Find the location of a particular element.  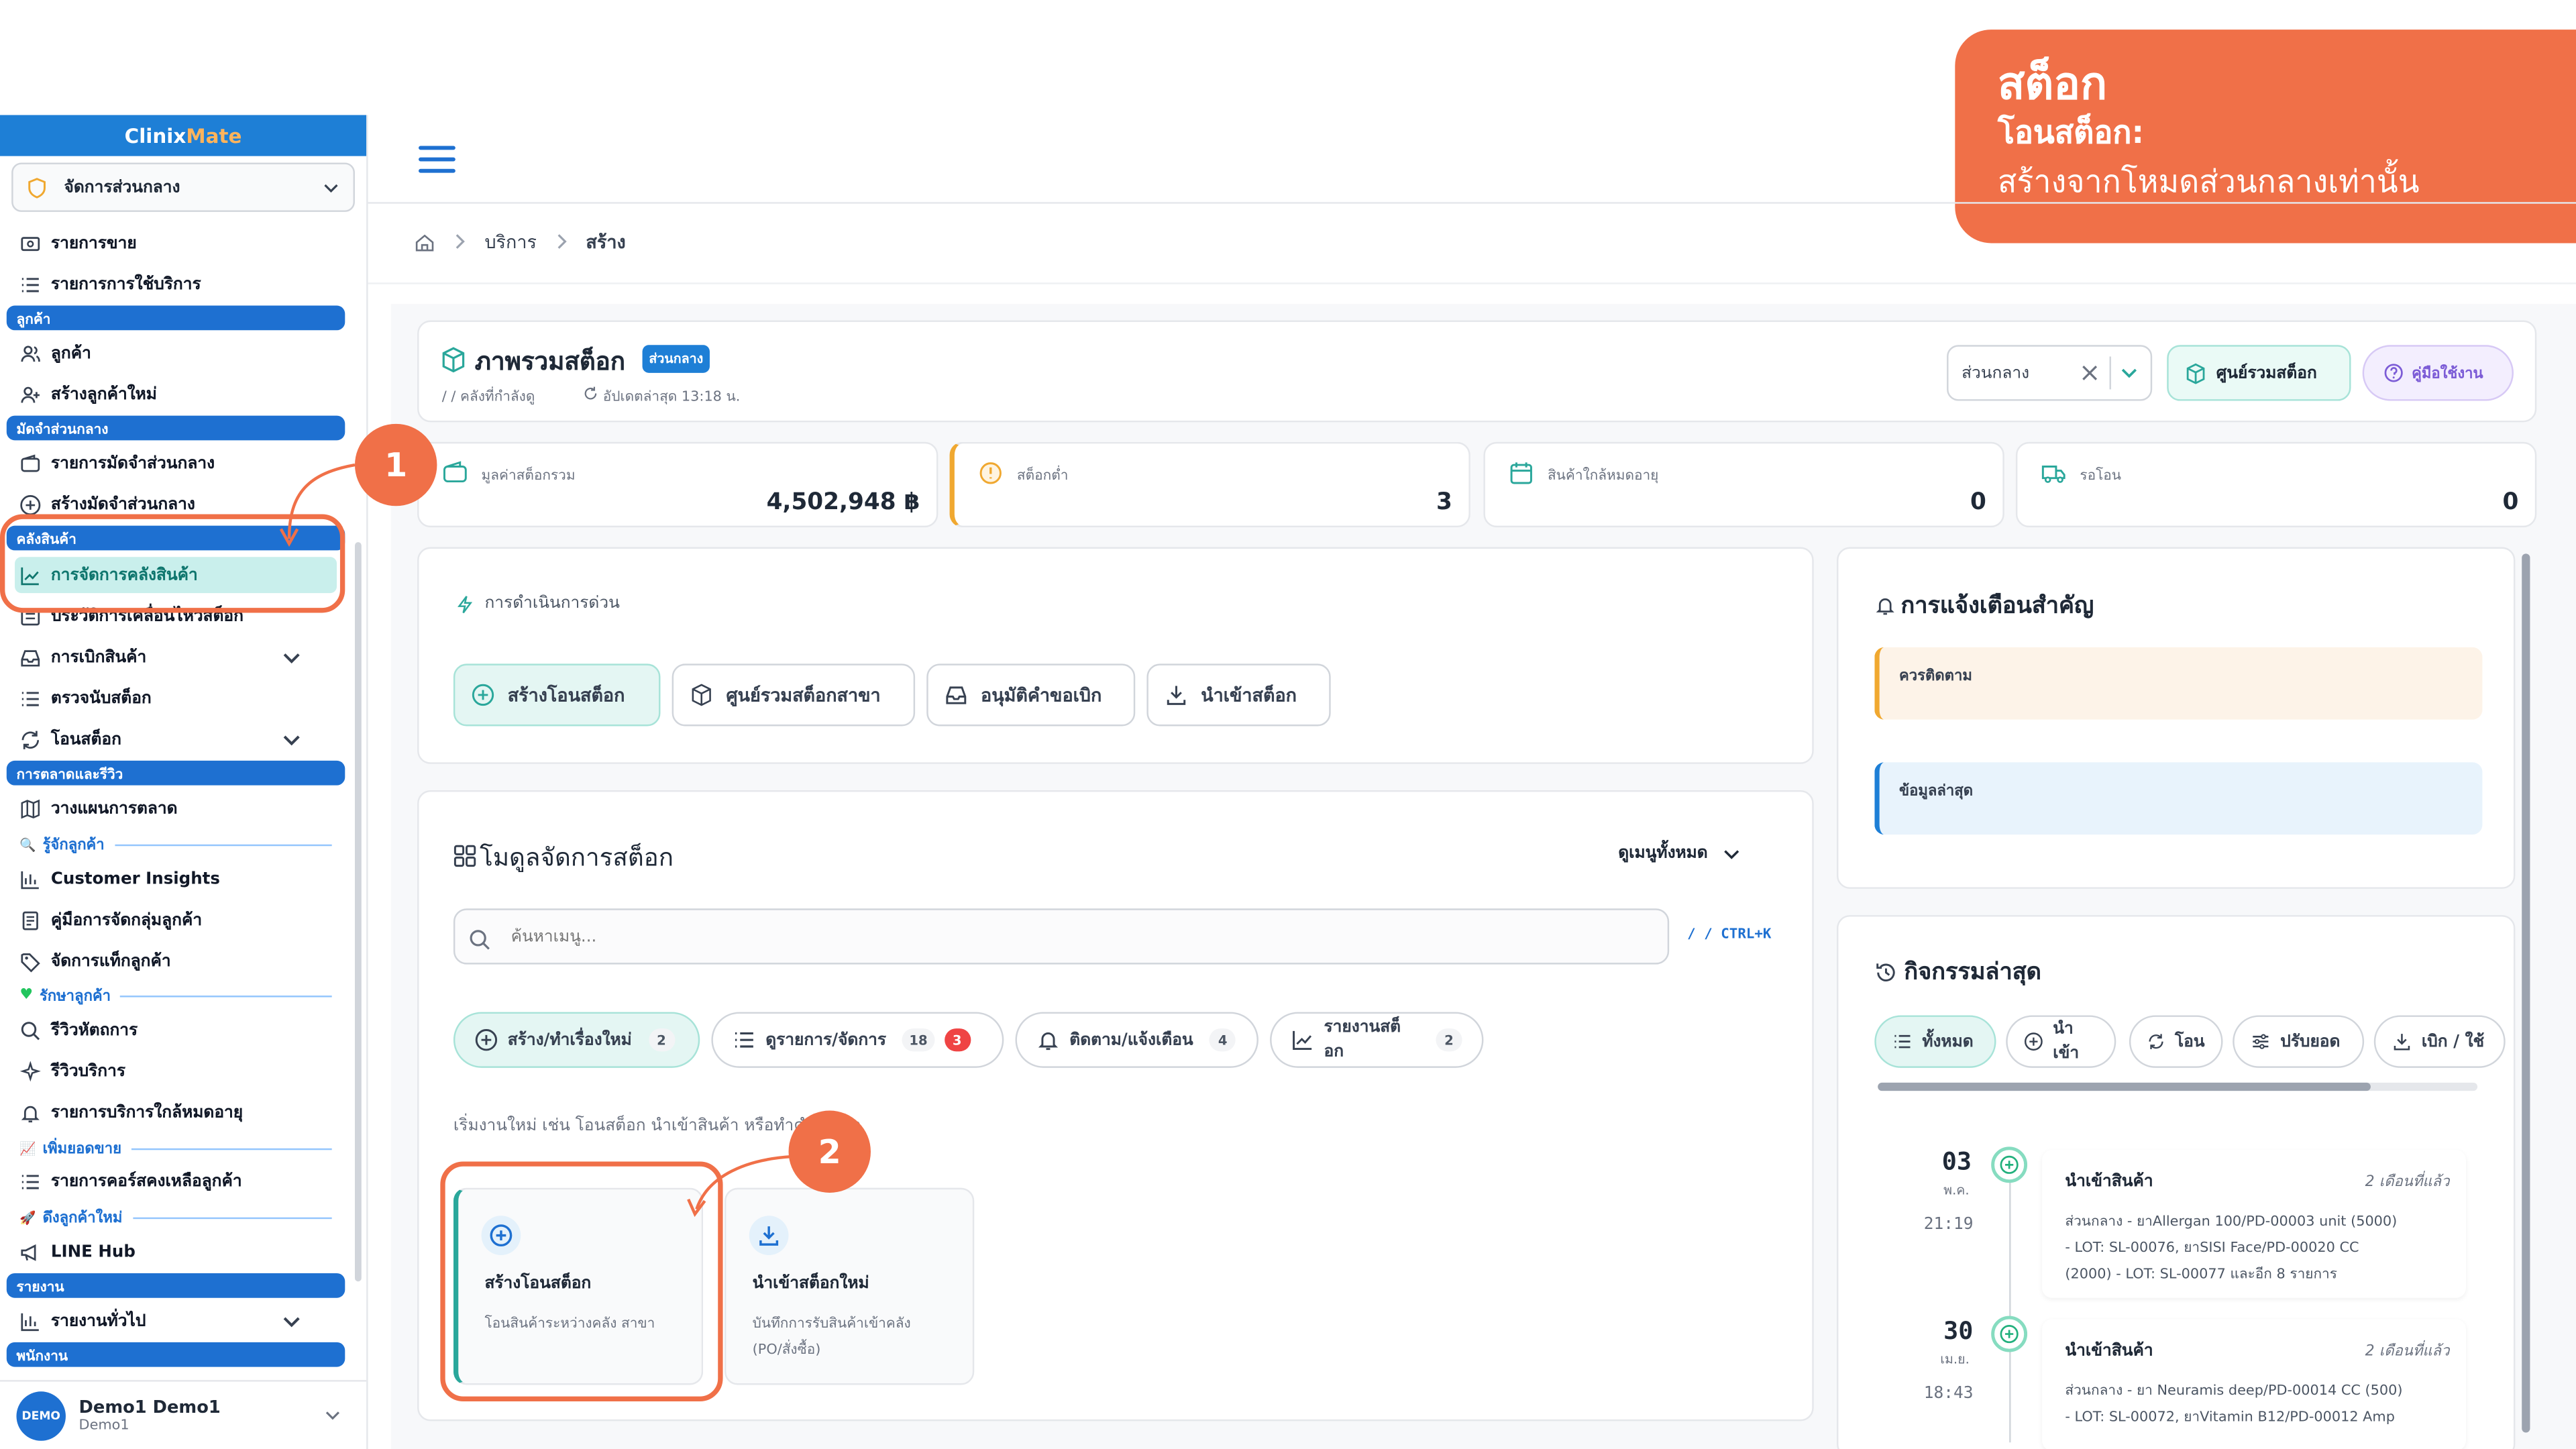

section-marketing: การตลาดและรีวิว is located at coordinates (175, 773).